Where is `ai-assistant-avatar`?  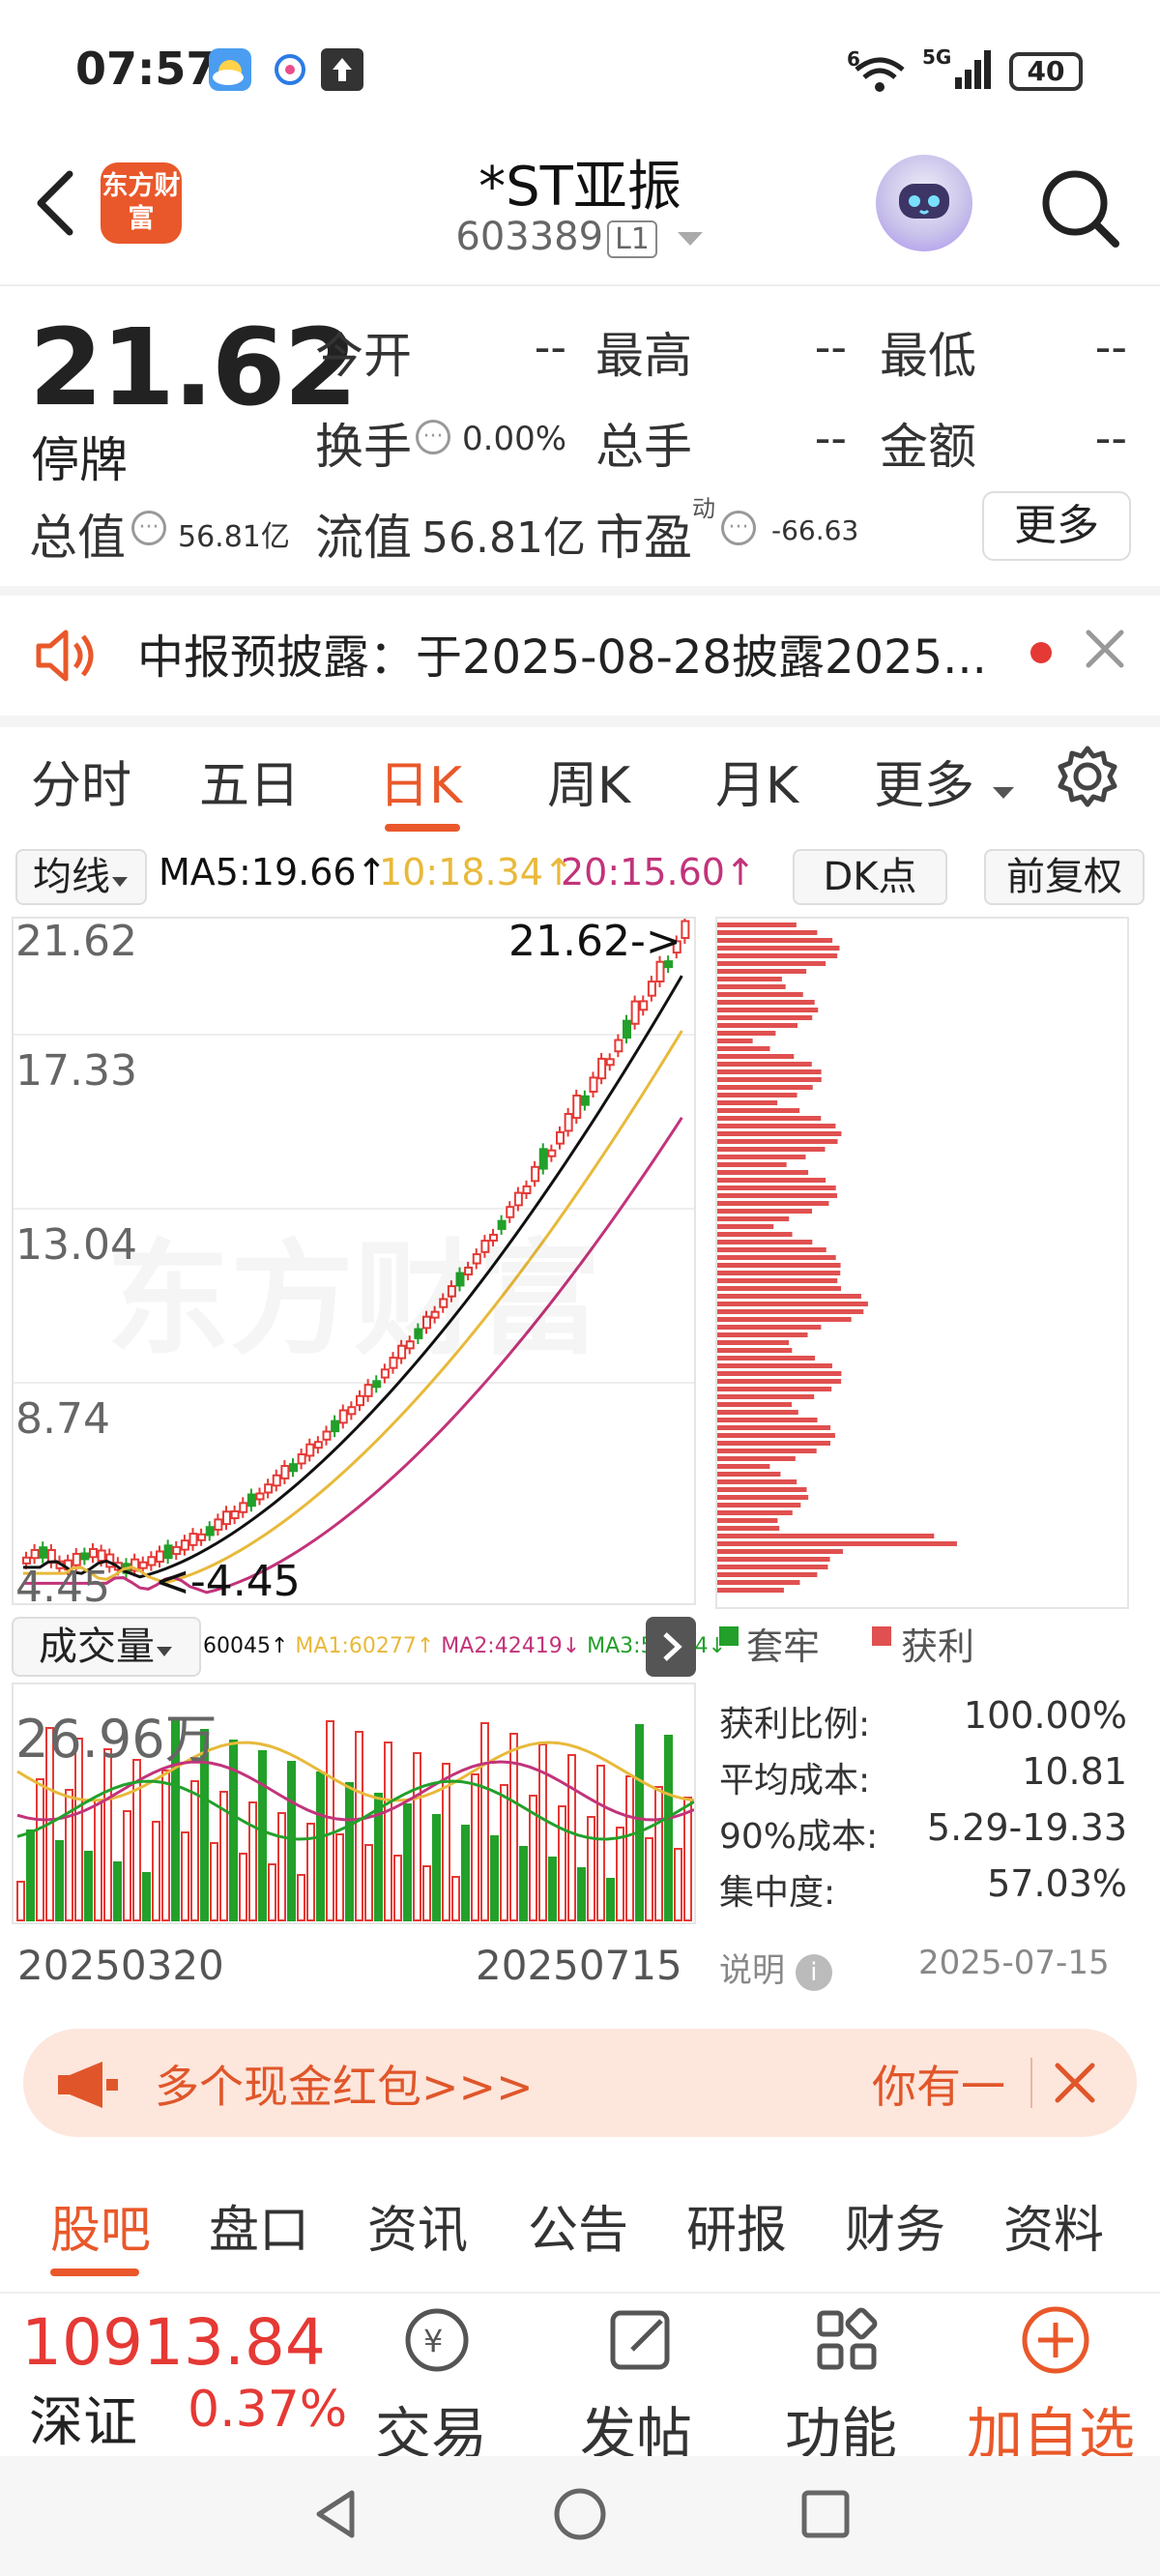 ai-assistant-avatar is located at coordinates (924, 203).